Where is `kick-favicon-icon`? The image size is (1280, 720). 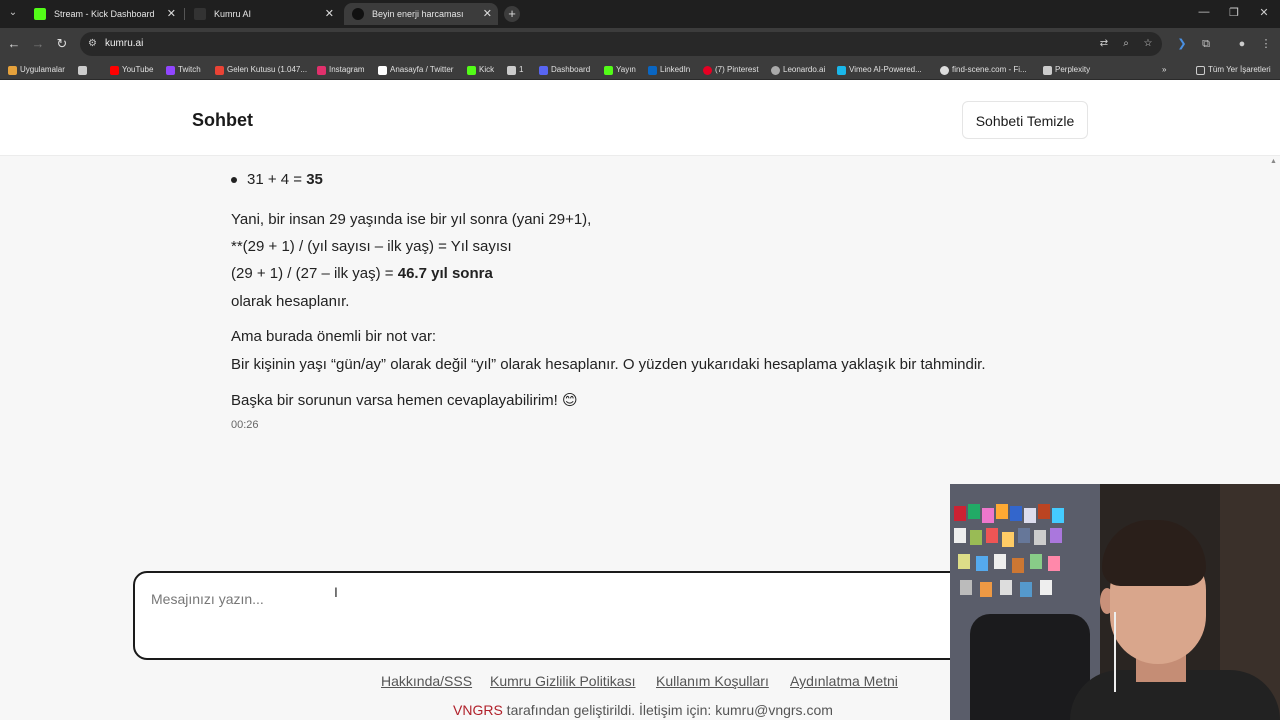 kick-favicon-icon is located at coordinates (40, 14).